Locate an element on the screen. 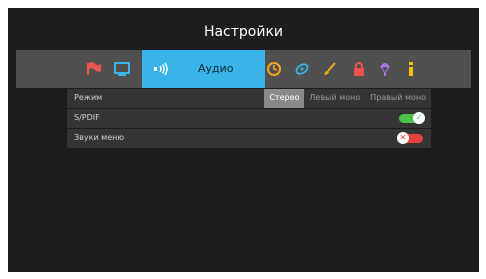 The image size is (486, 279). option-stereo: Стерео is located at coordinates (284, 98).